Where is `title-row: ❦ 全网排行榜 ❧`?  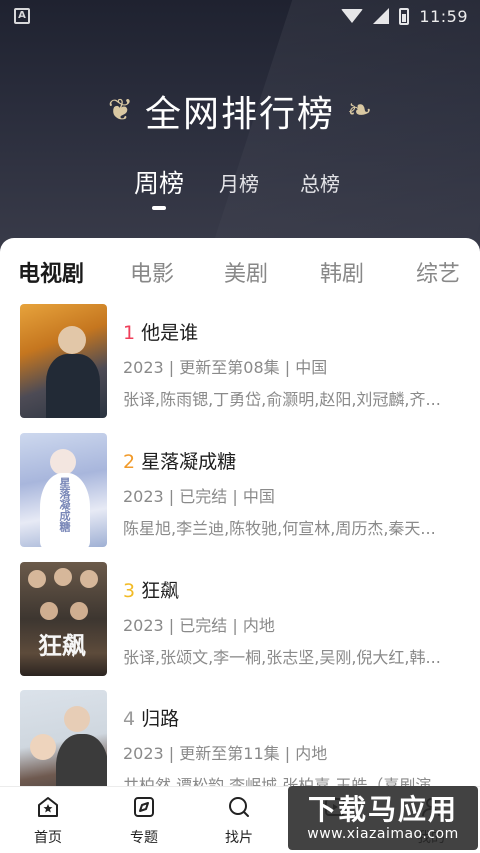 title-row: ❦ 全网排行榜 ❧ is located at coordinates (240, 111).